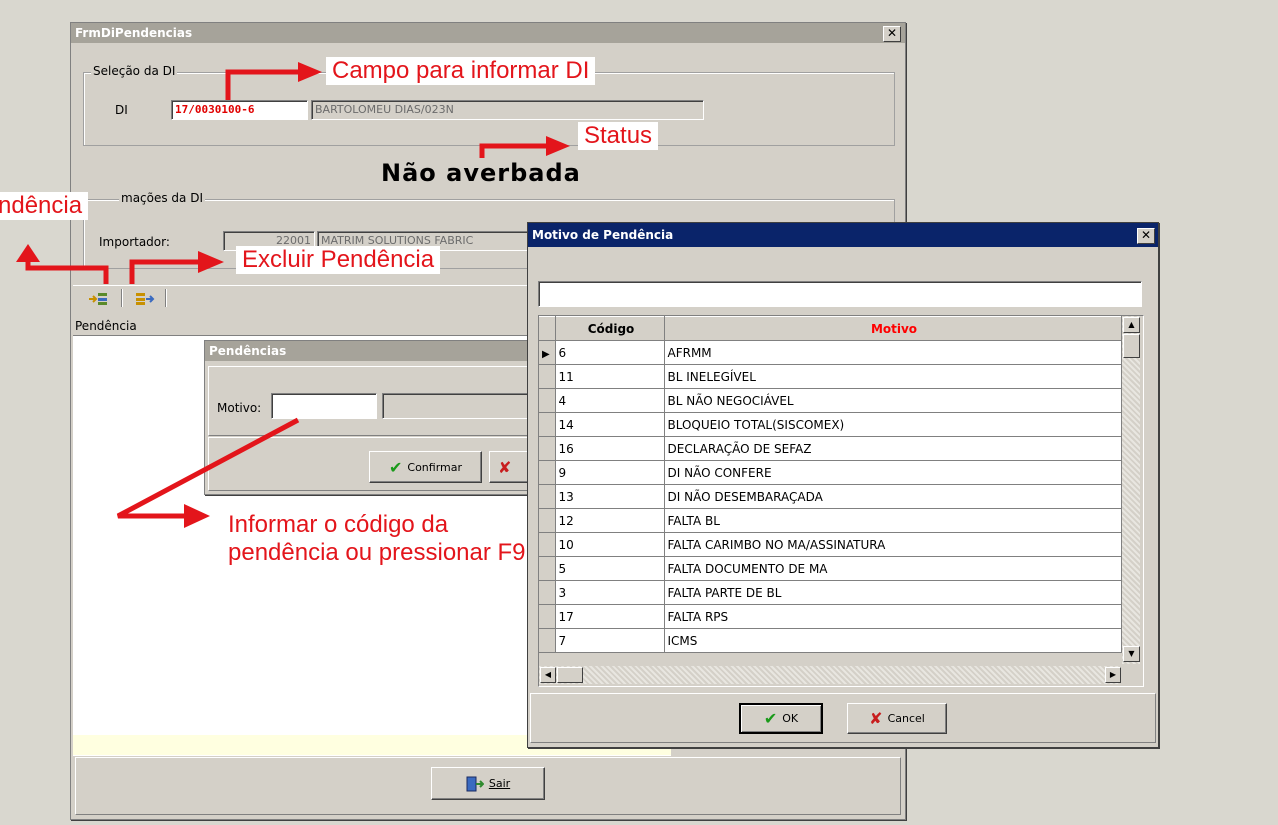 The width and height of the screenshot is (1278, 825). Describe the element at coordinates (892, 34) in the screenshot. I see `main-close-button: ✕` at that location.